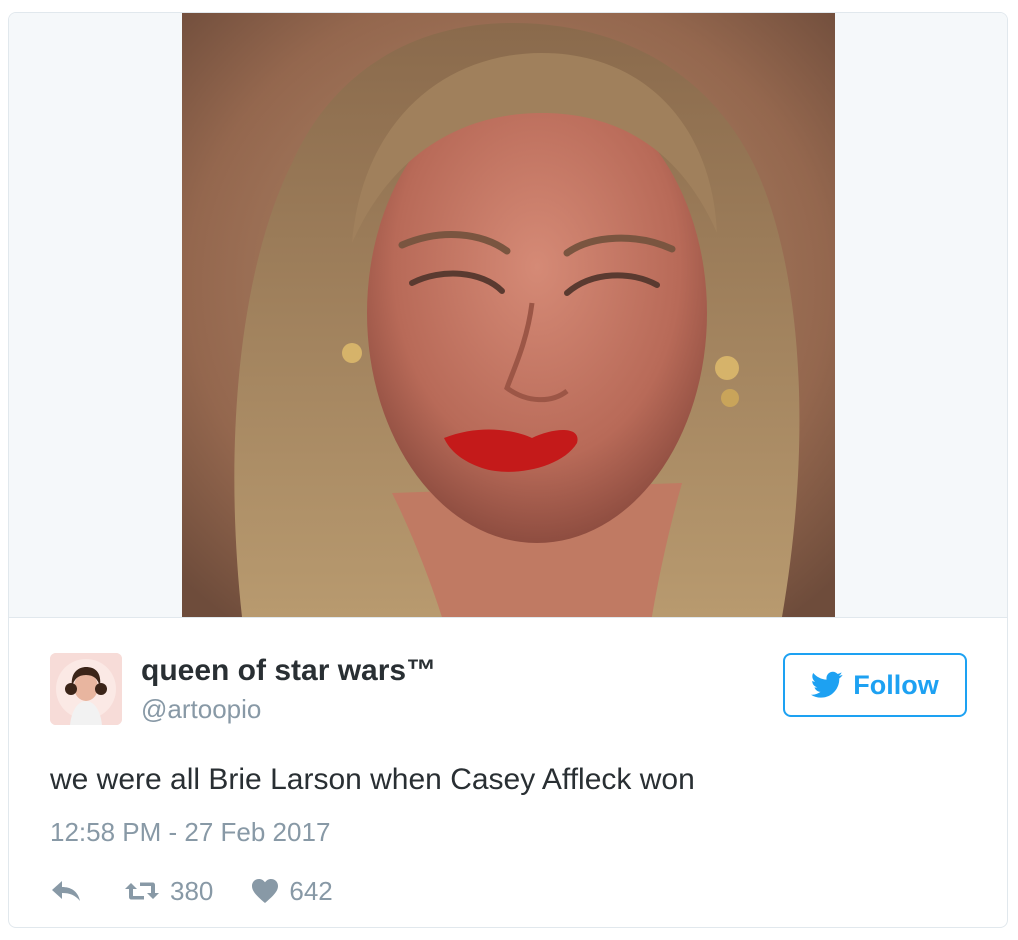 The height and width of the screenshot is (940, 1018). I want to click on avatar-portrait-icon, so click(86, 689).